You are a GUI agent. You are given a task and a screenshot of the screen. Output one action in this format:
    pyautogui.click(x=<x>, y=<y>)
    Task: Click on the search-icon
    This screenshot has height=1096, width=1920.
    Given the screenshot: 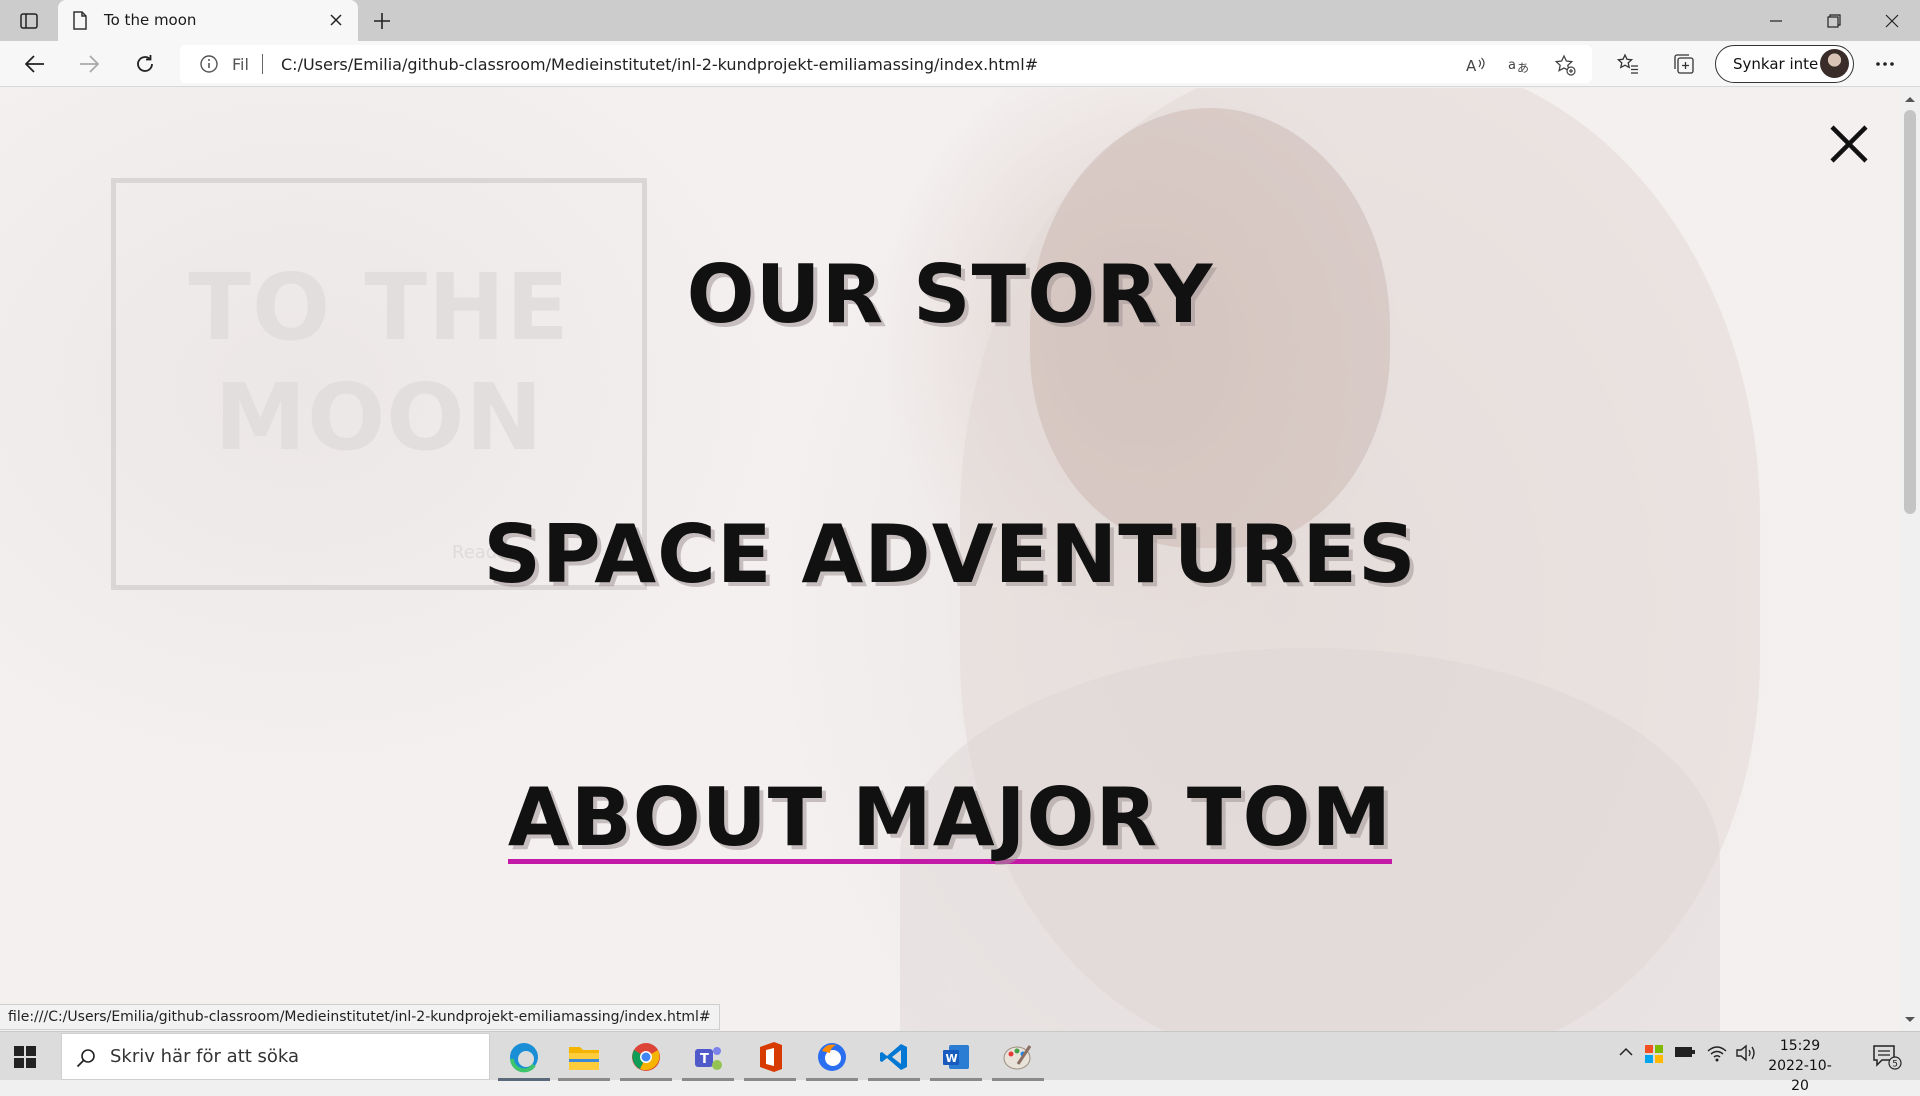 What is the action you would take?
    pyautogui.click(x=86, y=1060)
    